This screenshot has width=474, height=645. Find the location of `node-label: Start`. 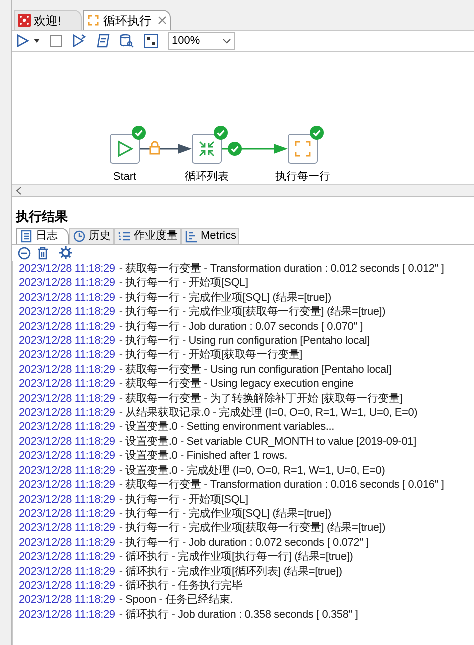

node-label: Start is located at coordinates (125, 177).